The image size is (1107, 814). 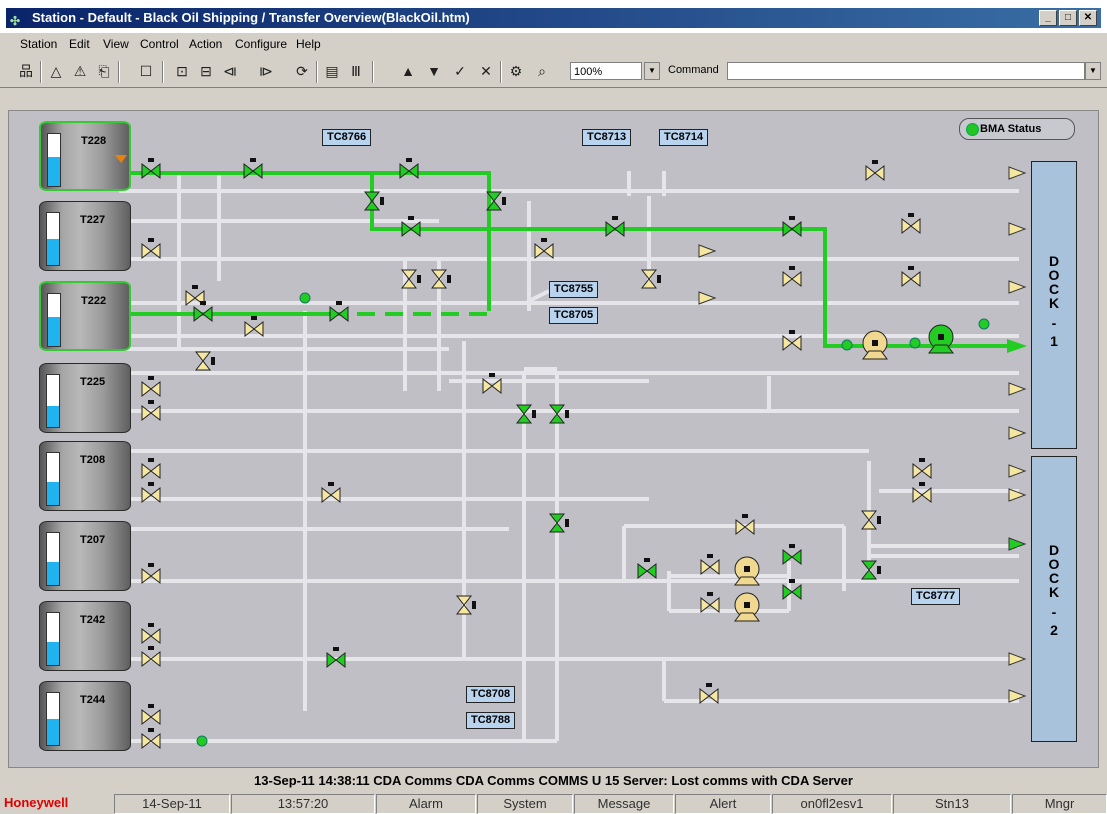 I want to click on tag-label: TC8777, so click(x=936, y=596).